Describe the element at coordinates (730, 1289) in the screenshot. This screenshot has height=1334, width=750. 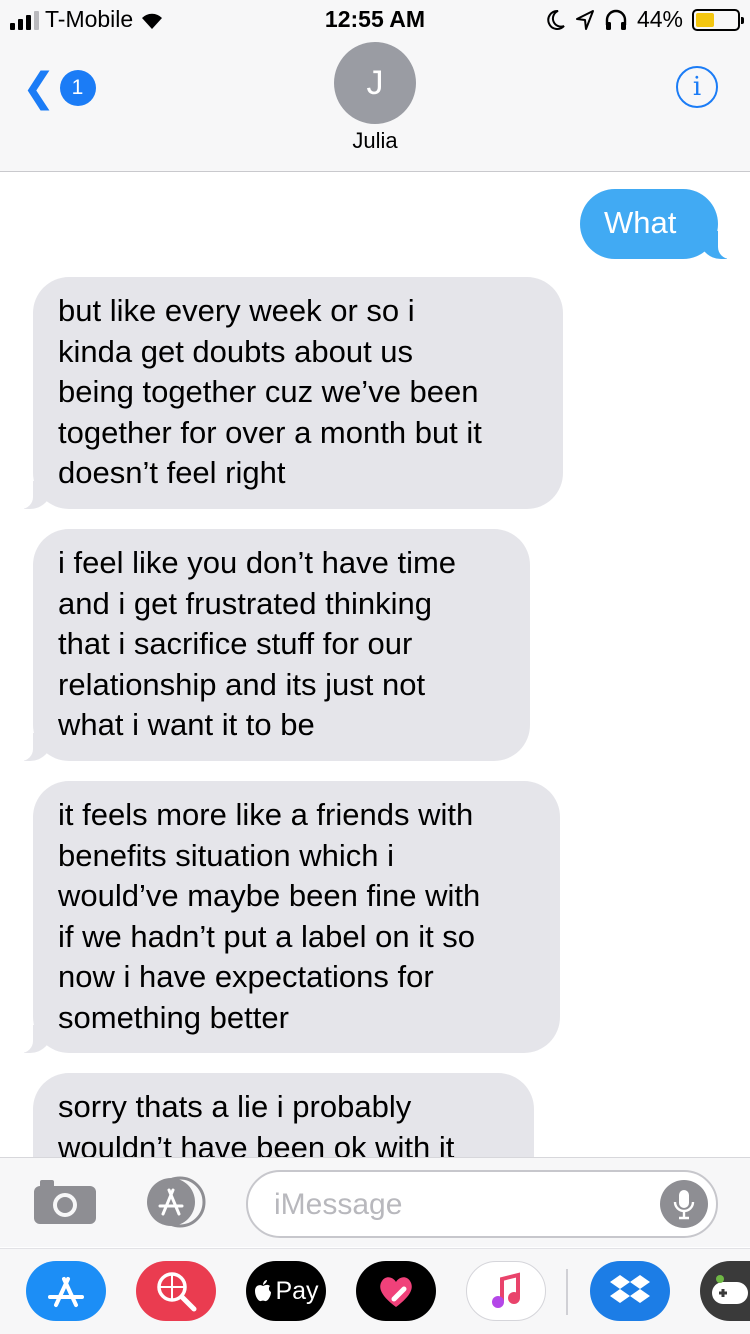
I see `game-controller-icon` at that location.